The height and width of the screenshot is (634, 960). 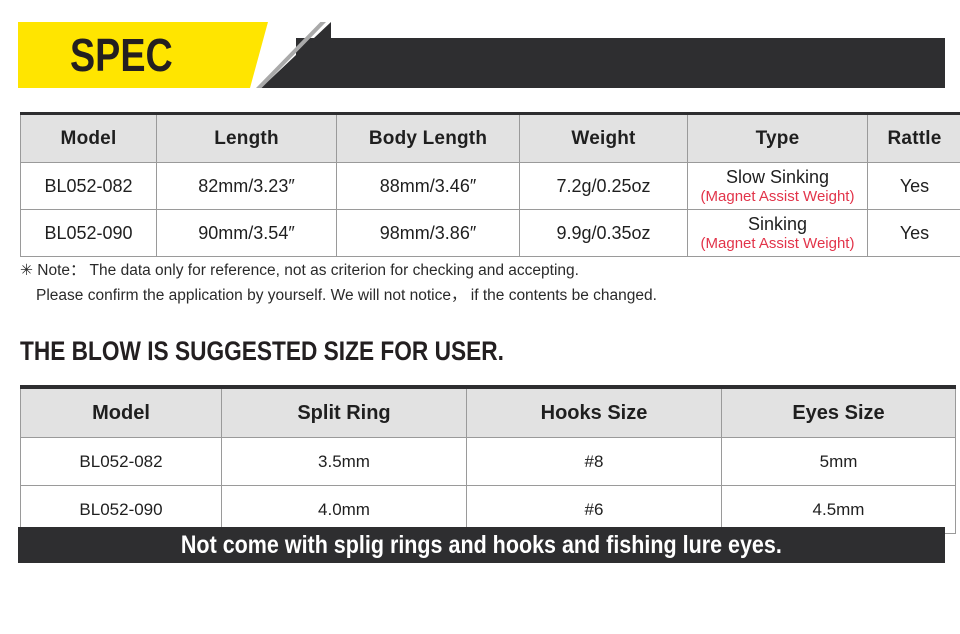 I want to click on spec-cell-body-length: 88mm/3.46″, so click(x=428, y=186).